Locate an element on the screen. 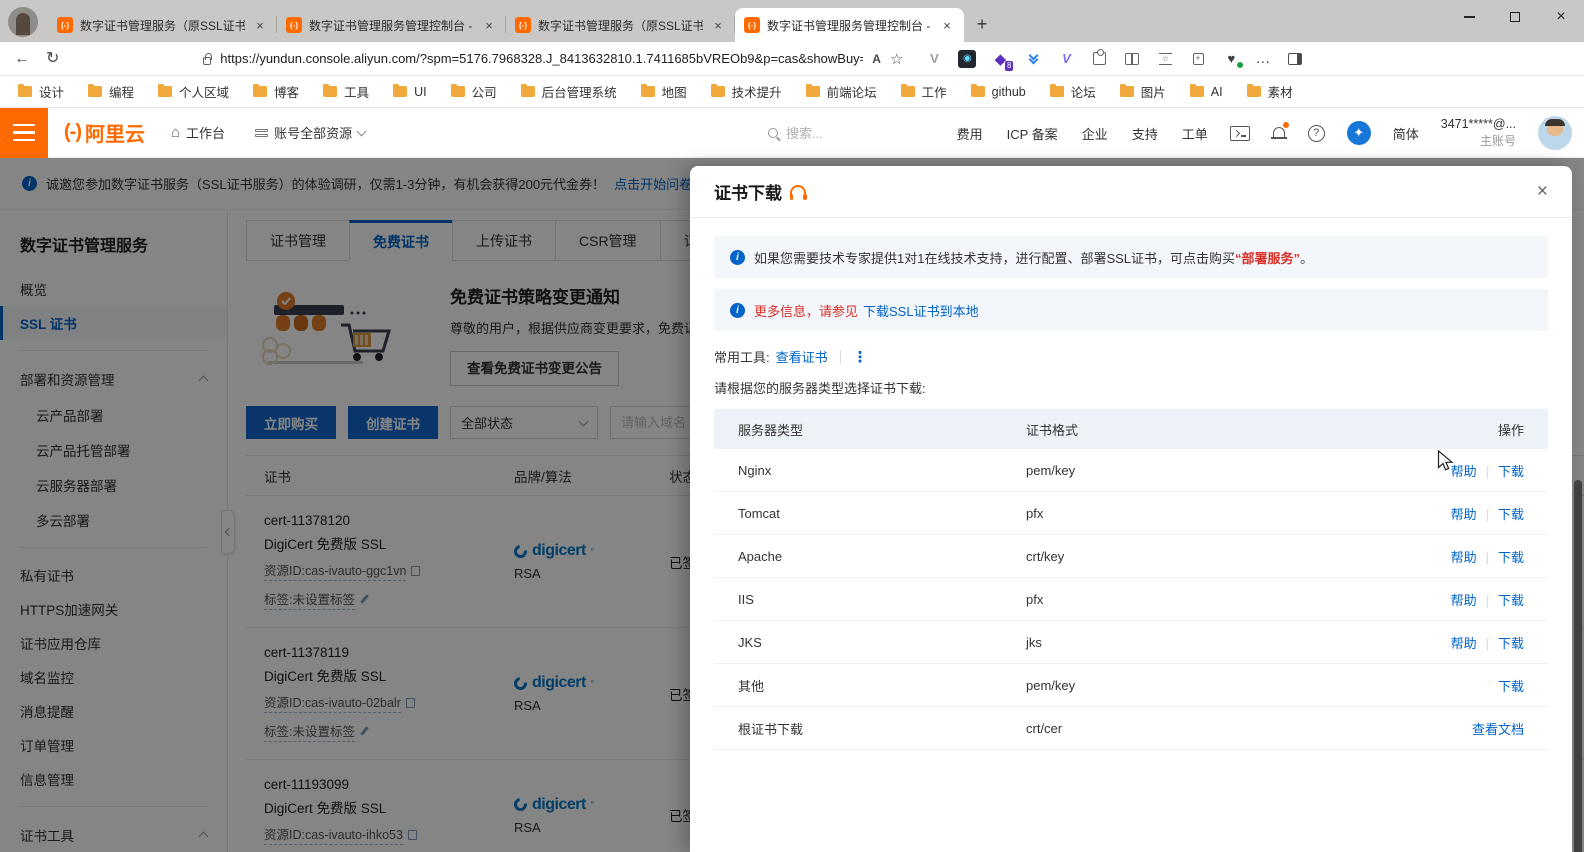 This screenshot has height=852, width=1584. bookmark-folder: 图片 is located at coordinates (1142, 91).